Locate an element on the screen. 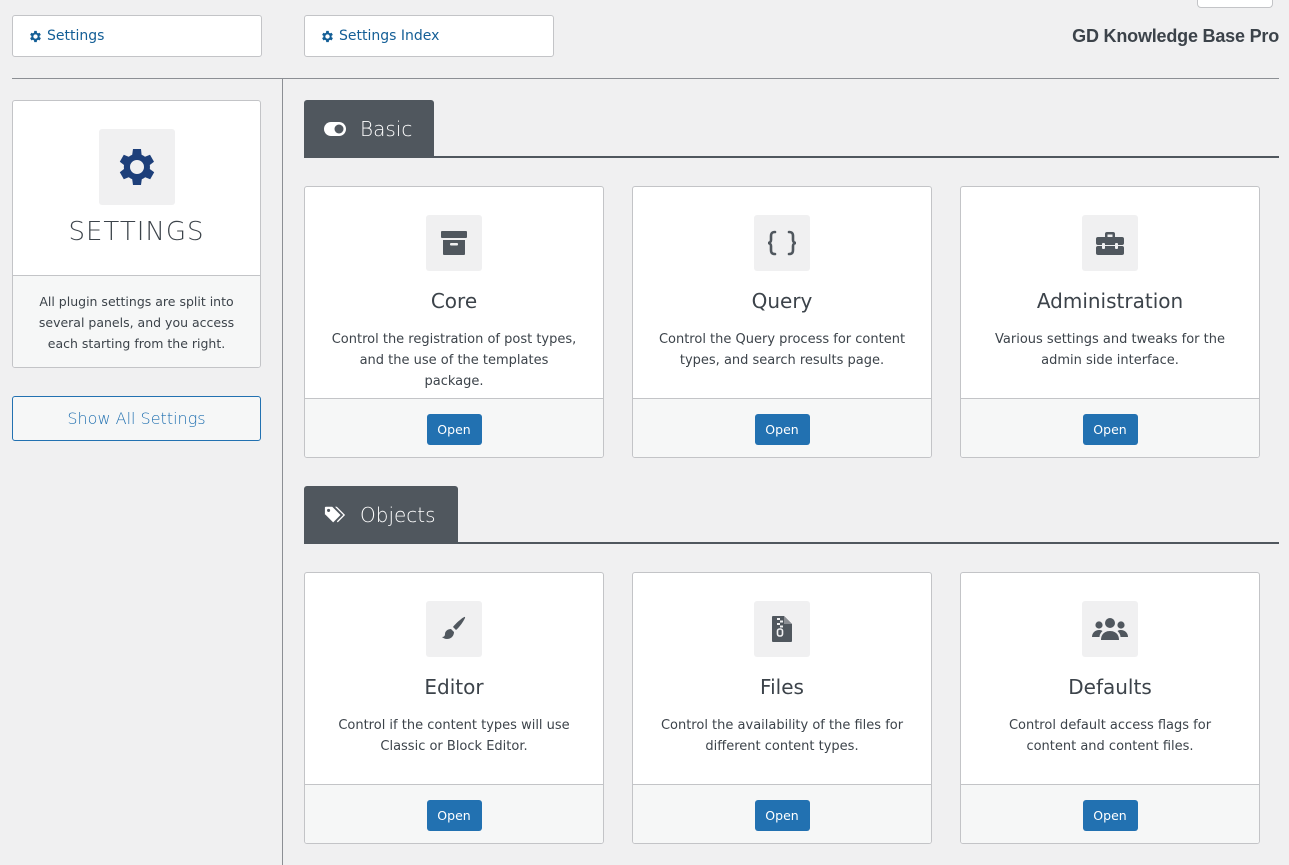 The width and height of the screenshot is (1289, 865). panel-title: Administration is located at coordinates (1110, 301).